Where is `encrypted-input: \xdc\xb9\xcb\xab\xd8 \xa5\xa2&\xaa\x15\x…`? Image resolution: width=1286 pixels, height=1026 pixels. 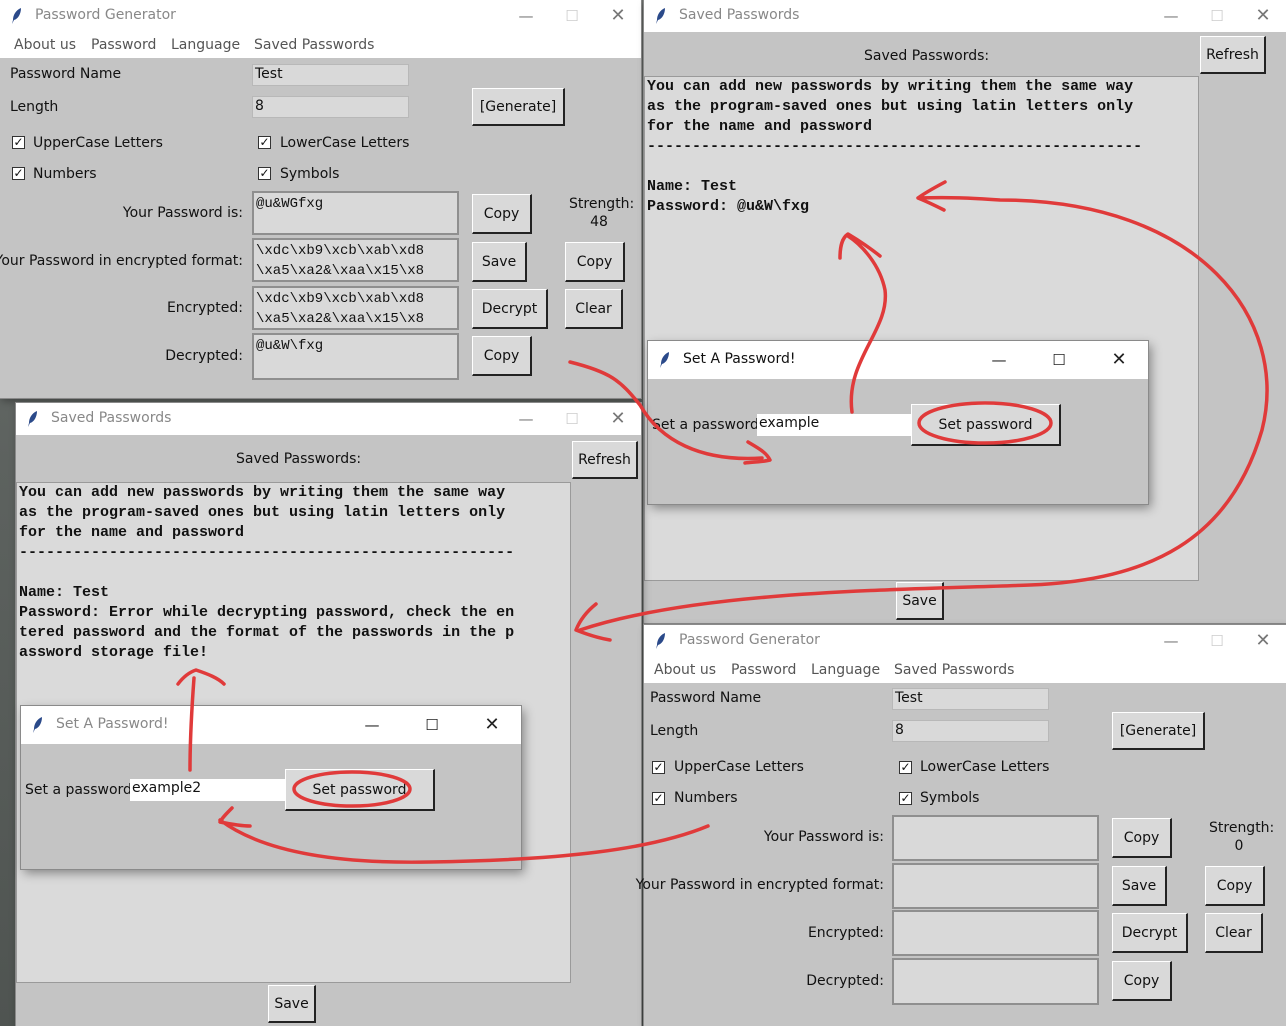 encrypted-input: \xdc\xb9\xcb\xab\xd8 \xa5\xa2&\xaa\x15\x… is located at coordinates (355, 308).